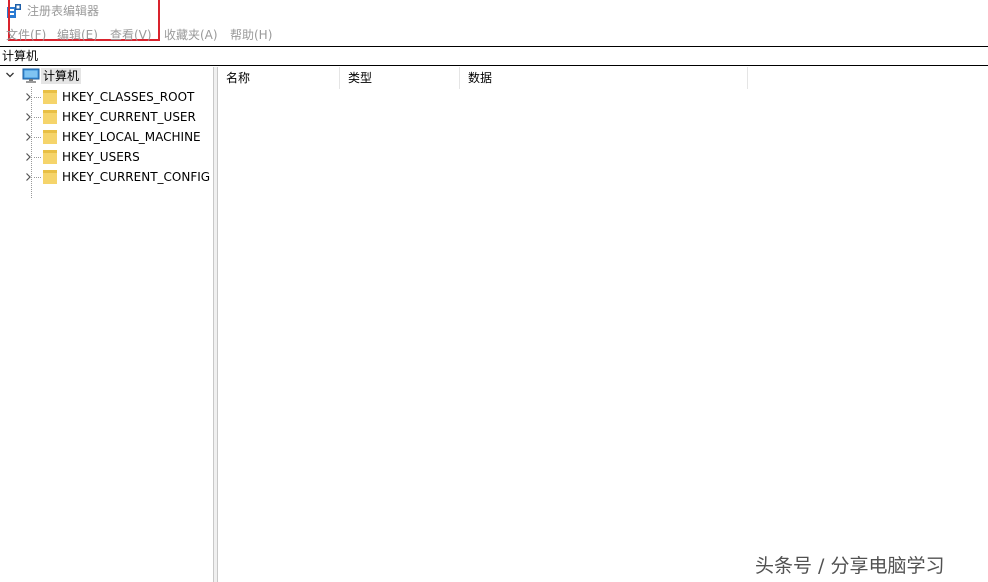 The height and width of the screenshot is (582, 988). What do you see at coordinates (191, 35) in the screenshot?
I see `menu-favorites: 收藏夹(A)` at bounding box center [191, 35].